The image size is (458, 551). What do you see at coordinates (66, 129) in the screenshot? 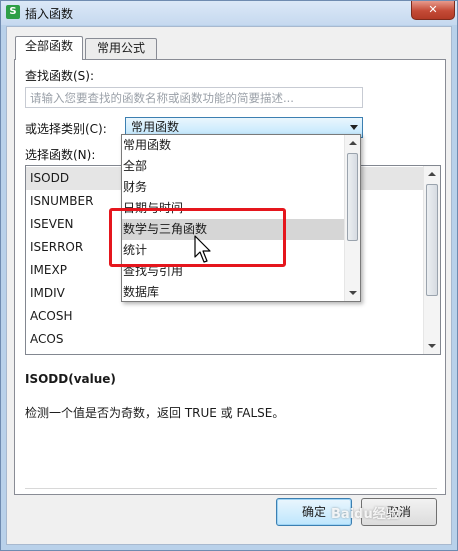
I see `category-label: 或选择类别(C):` at bounding box center [66, 129].